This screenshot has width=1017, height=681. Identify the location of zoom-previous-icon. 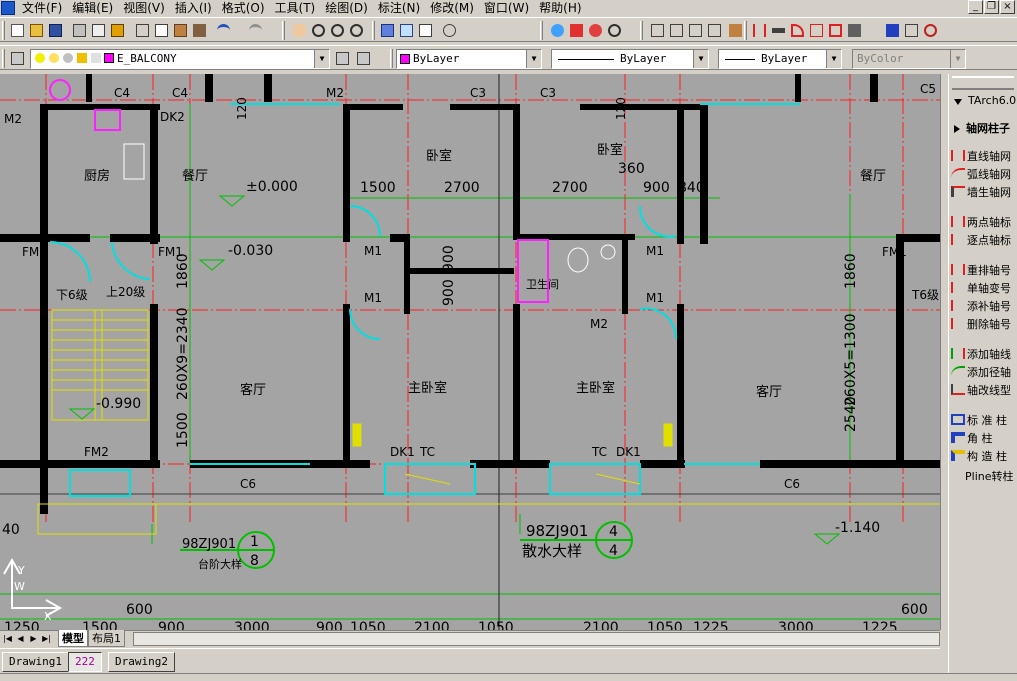
(356, 30).